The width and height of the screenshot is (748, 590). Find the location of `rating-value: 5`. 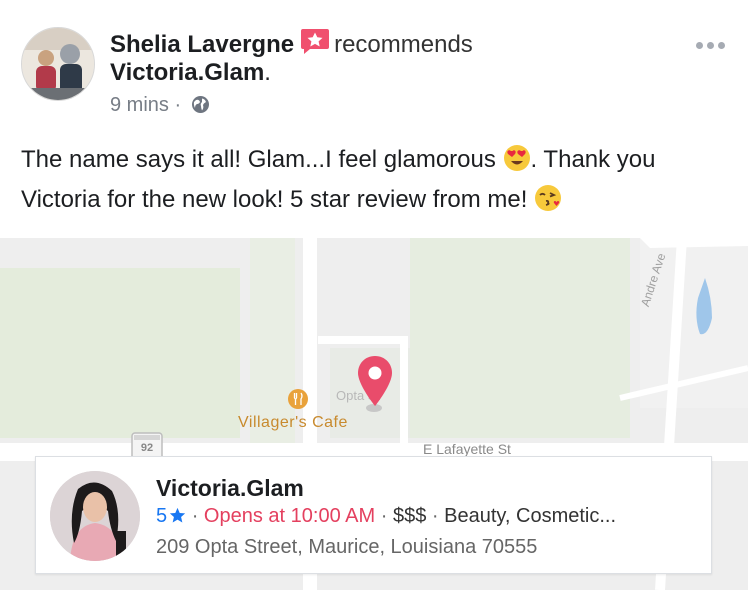

rating-value: 5 is located at coordinates (162, 516).